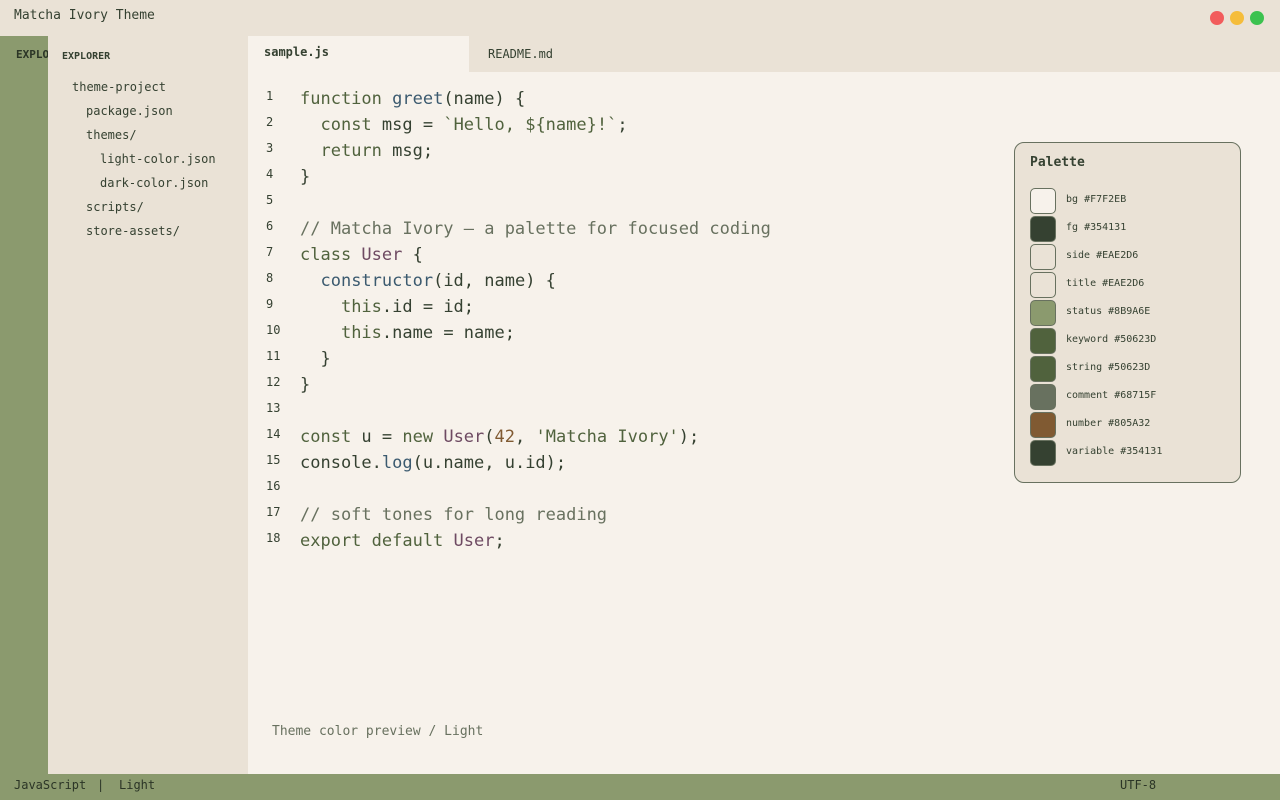 This screenshot has width=1280, height=800. What do you see at coordinates (331, 255) in the screenshot?
I see `code-token: class` at bounding box center [331, 255].